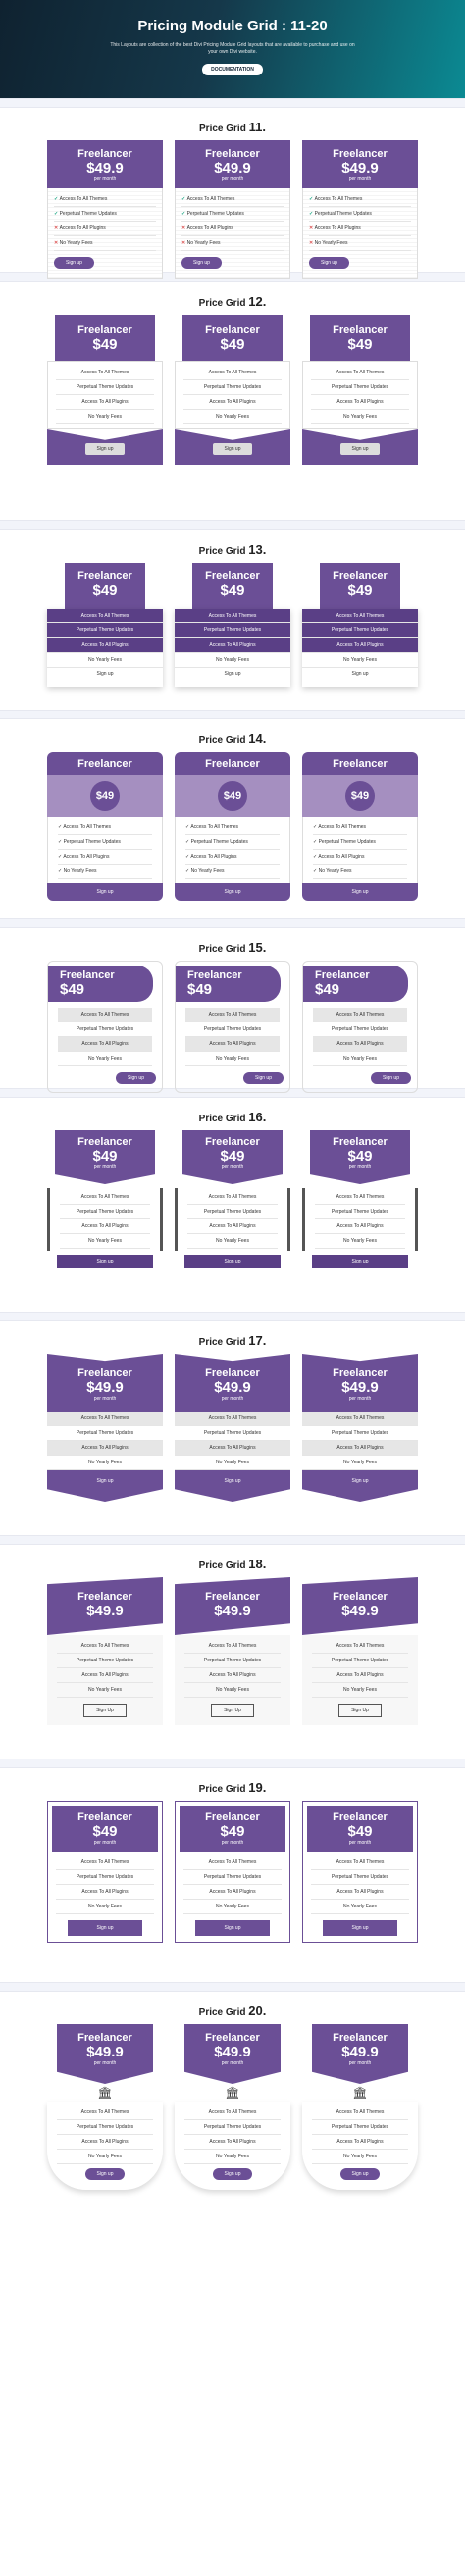 The image size is (465, 2576). Describe the element at coordinates (232, 872) in the screenshot. I see `feature-item: ✓ No Yearly Fees` at that location.